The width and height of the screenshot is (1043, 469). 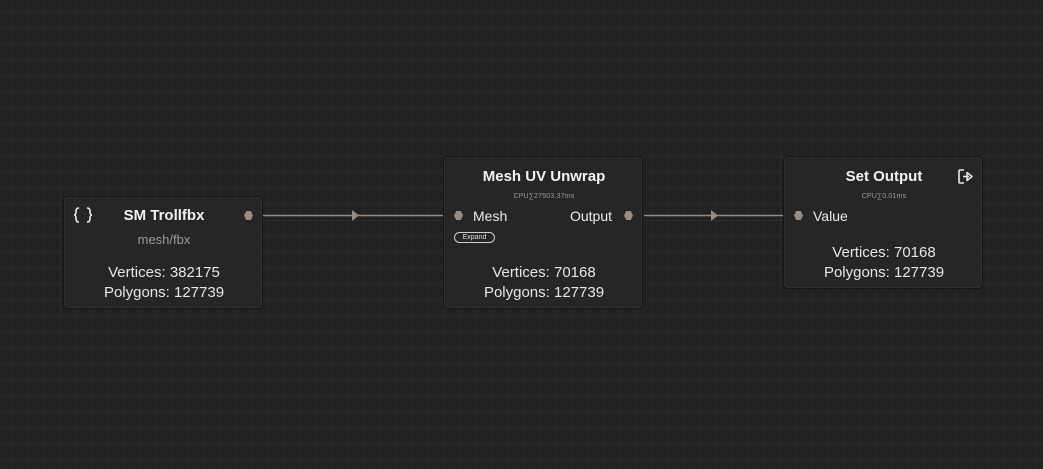 What do you see at coordinates (830, 216) in the screenshot?
I see `value-input-label: Value` at bounding box center [830, 216].